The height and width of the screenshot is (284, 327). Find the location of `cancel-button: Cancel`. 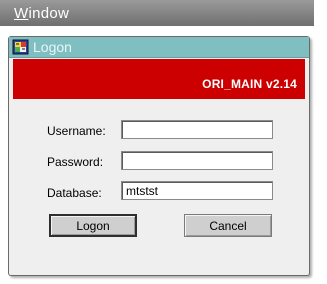

cancel-button: Cancel is located at coordinates (228, 225).